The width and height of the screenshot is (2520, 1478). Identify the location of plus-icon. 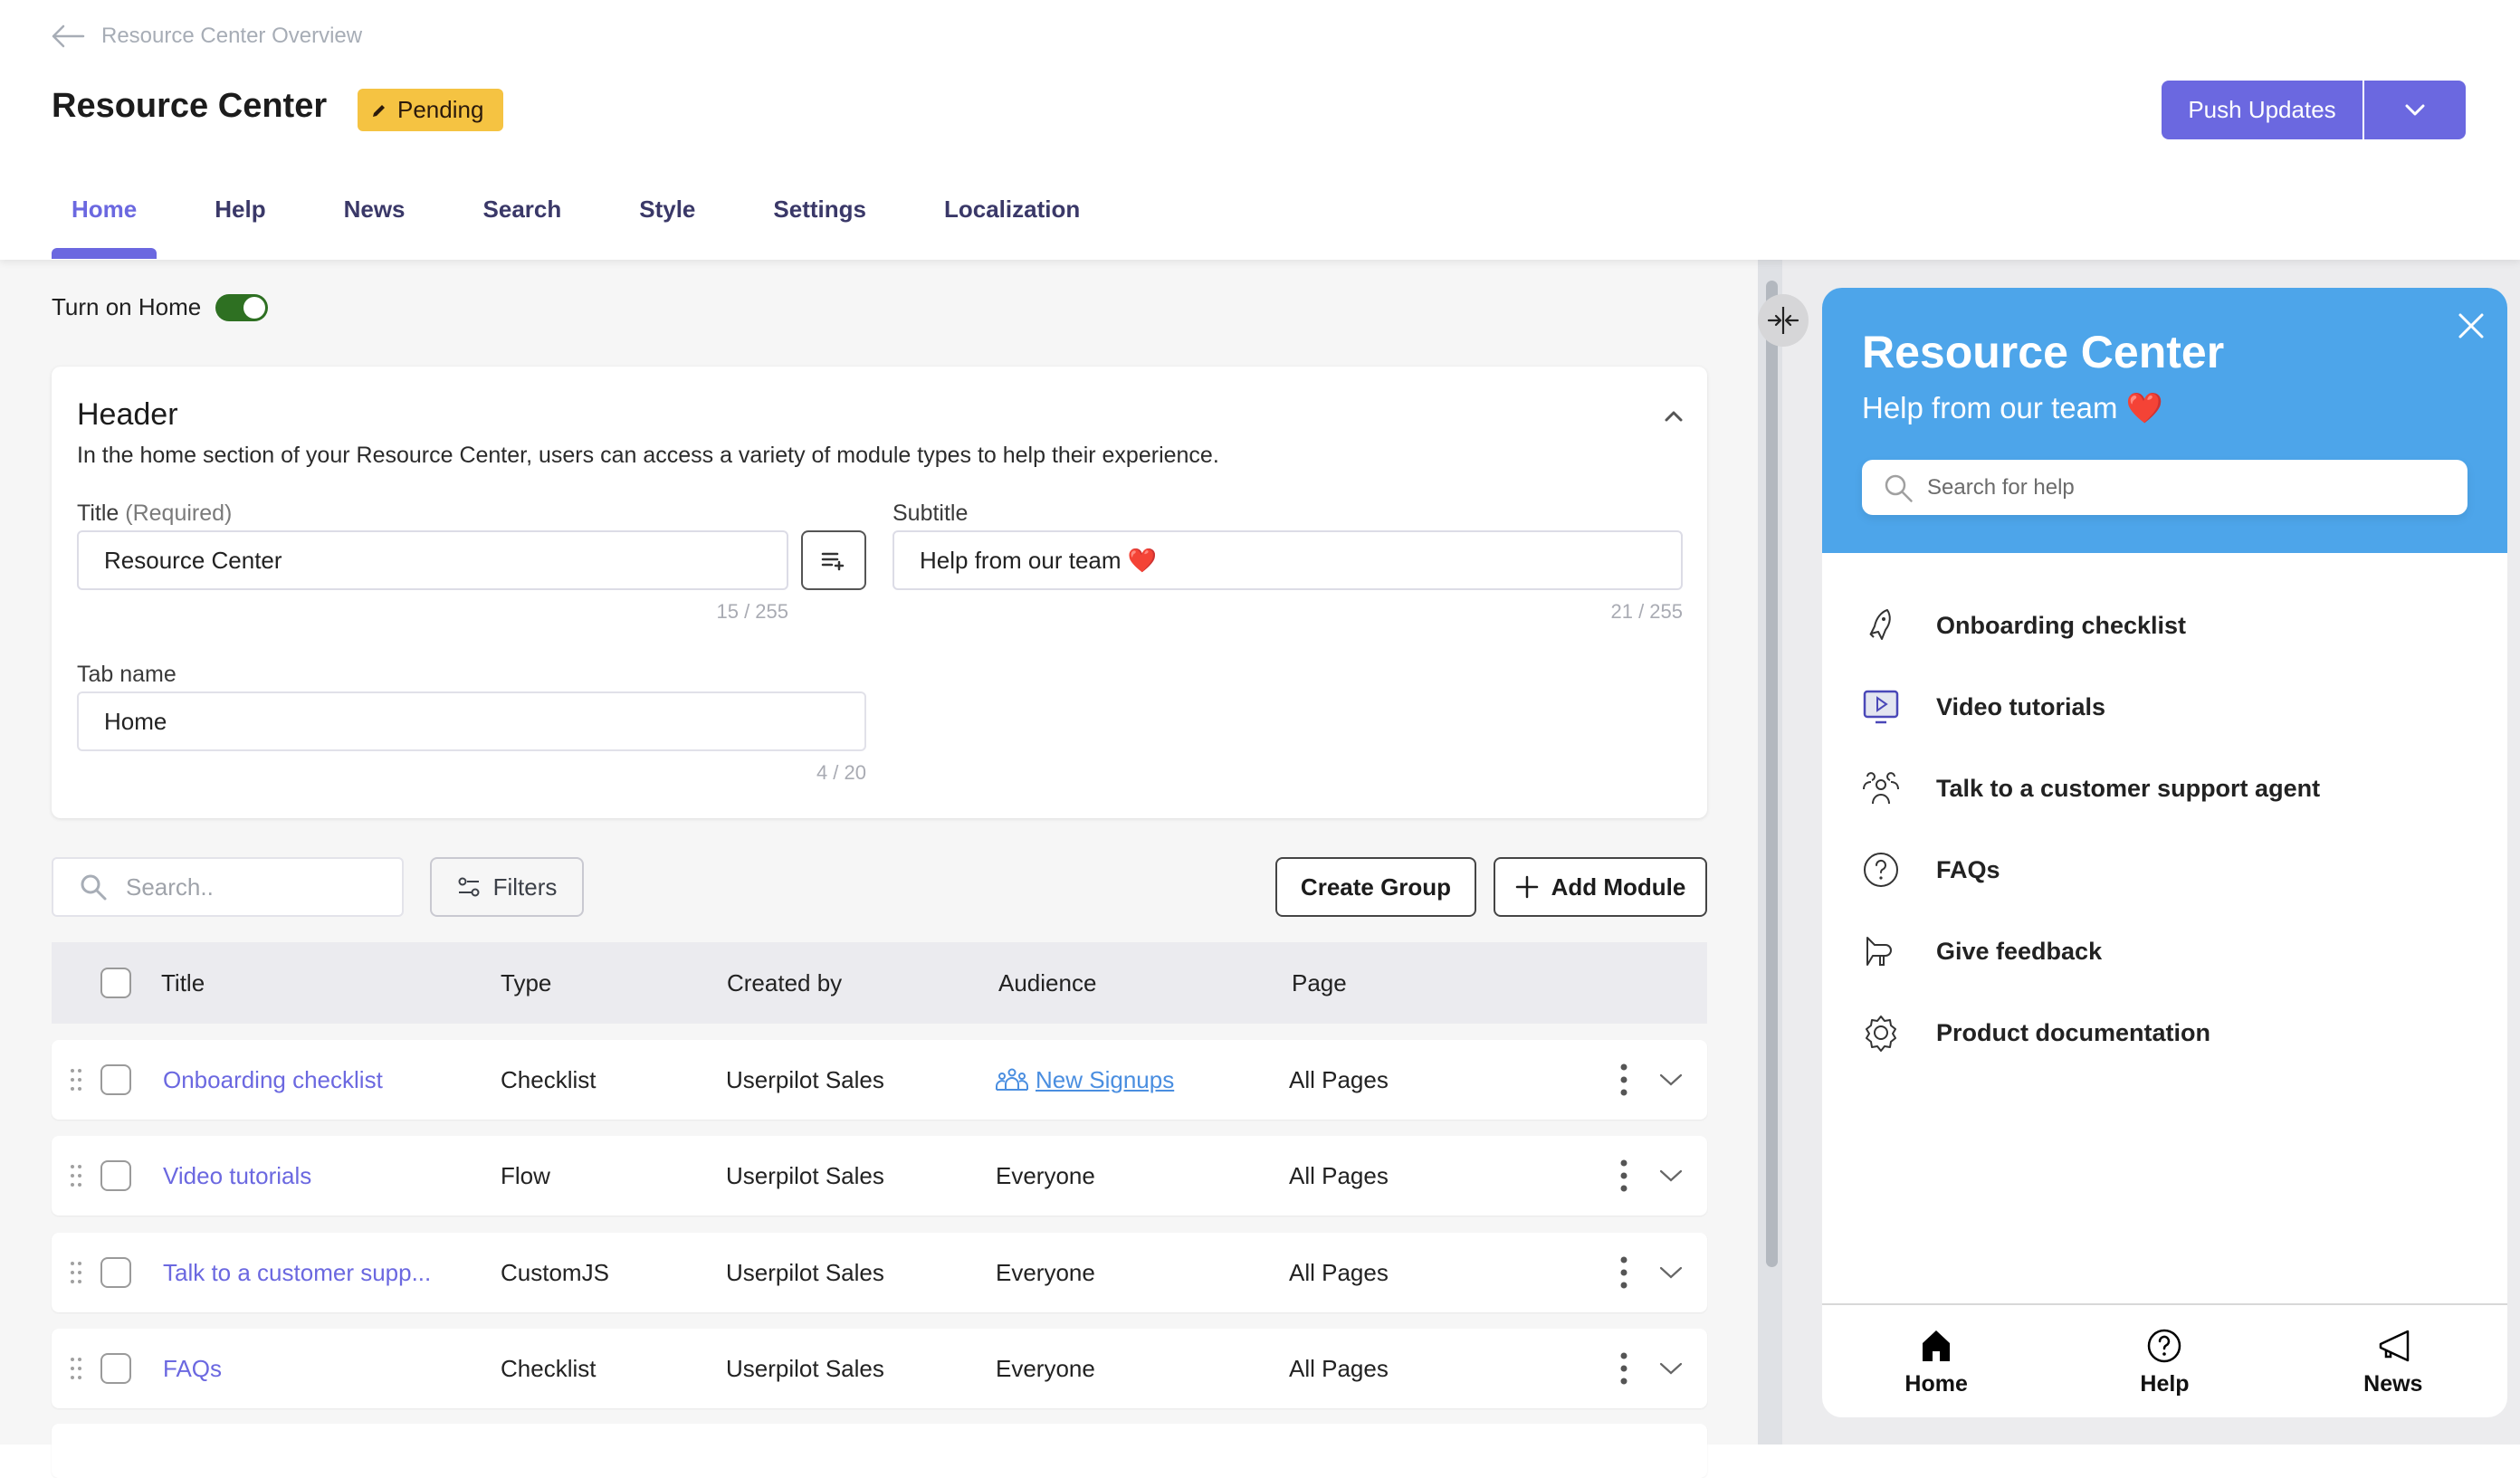
(1526, 887).